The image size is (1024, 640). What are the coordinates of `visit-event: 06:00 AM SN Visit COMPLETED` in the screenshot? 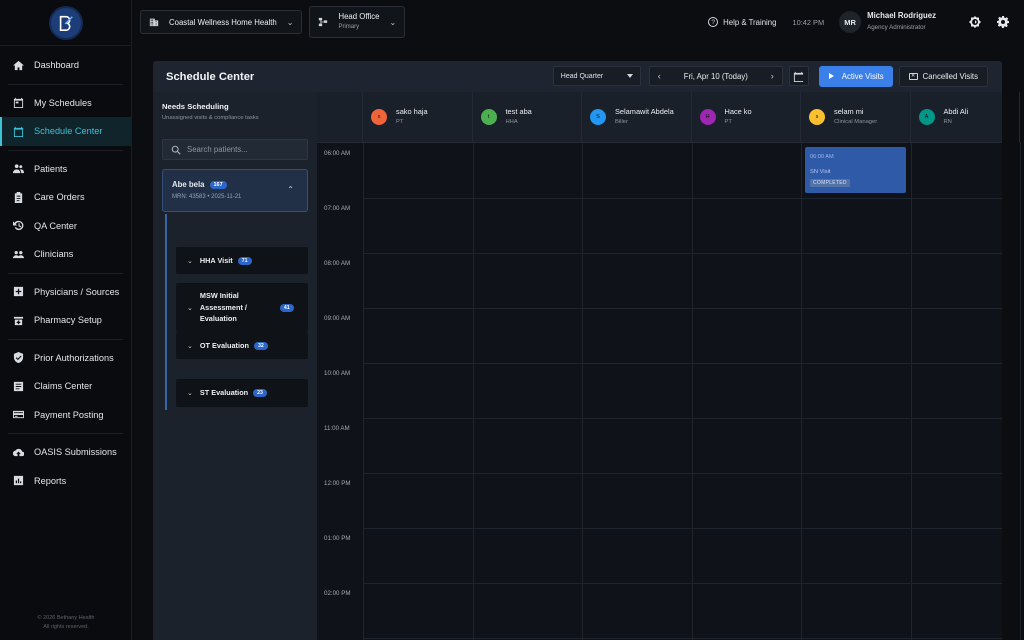 It's located at (855, 170).